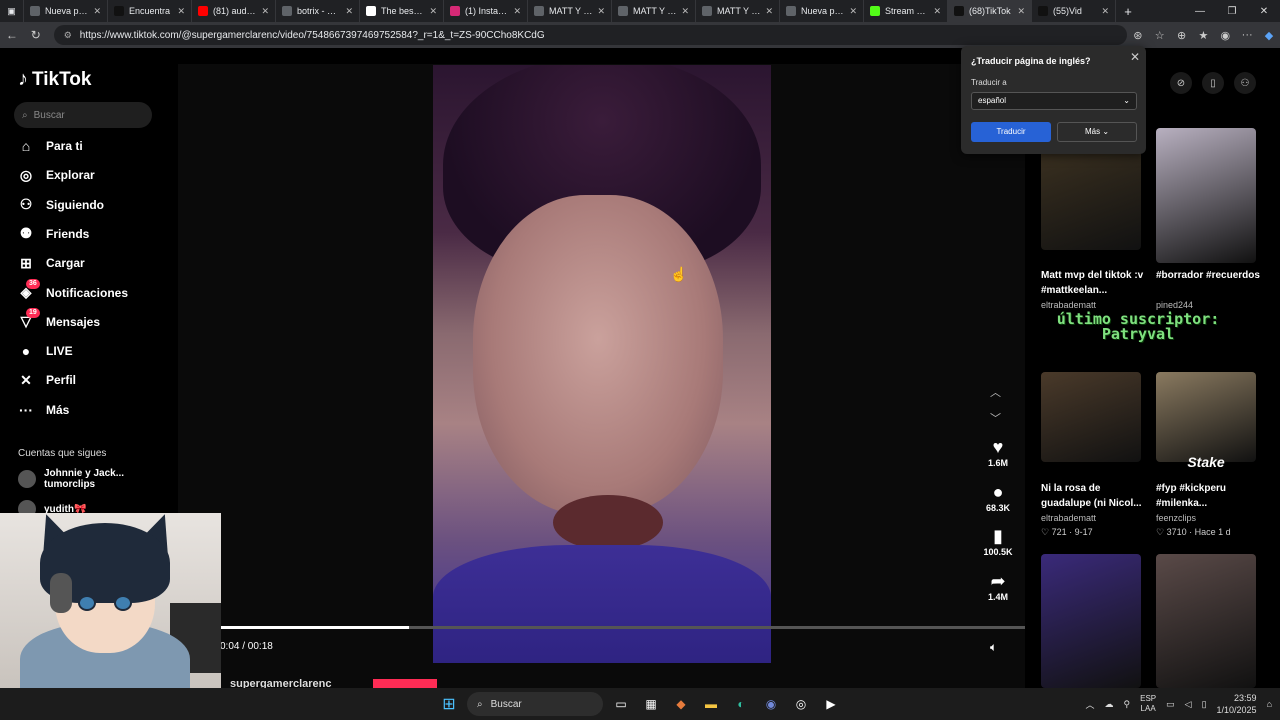  Describe the element at coordinates (54, 233) in the screenshot. I see `nav-item: ⚉ Friends` at that location.